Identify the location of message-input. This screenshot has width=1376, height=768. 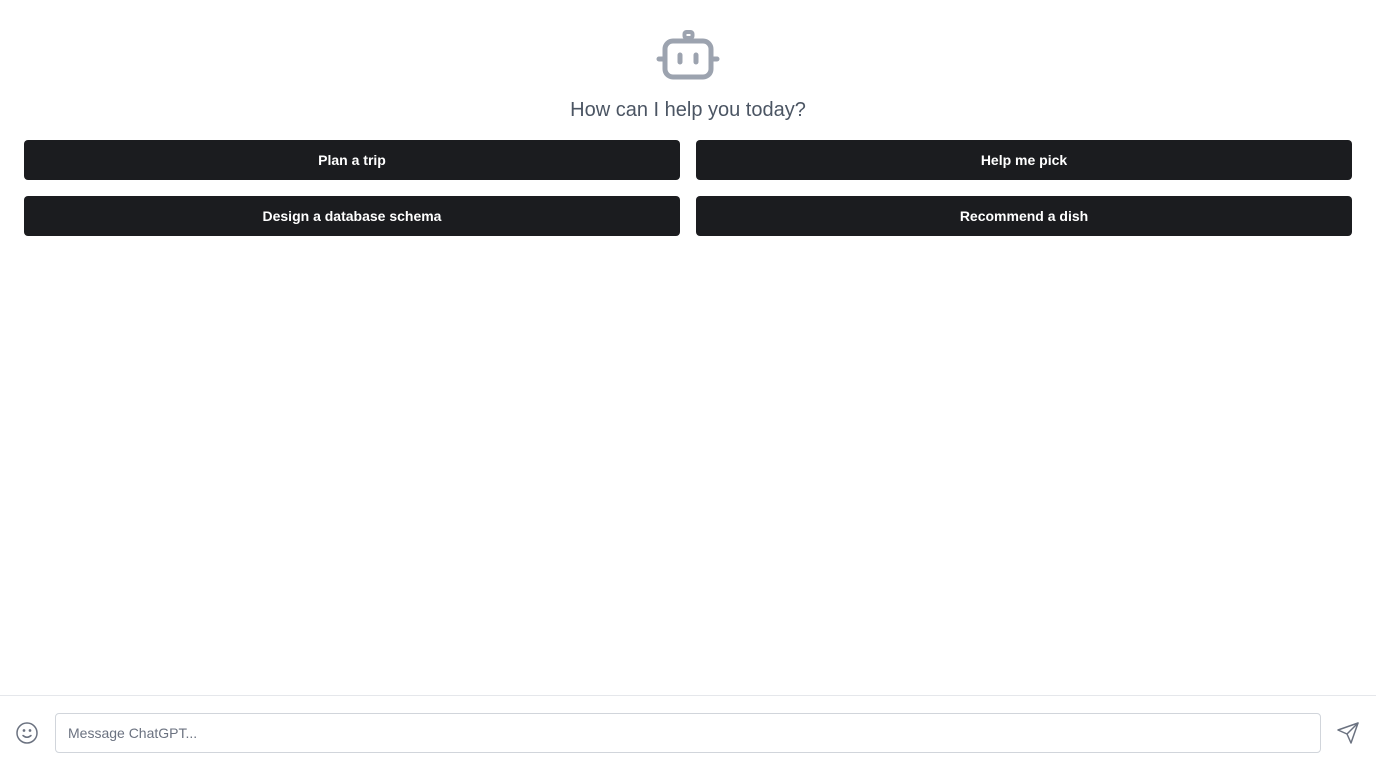
(688, 733).